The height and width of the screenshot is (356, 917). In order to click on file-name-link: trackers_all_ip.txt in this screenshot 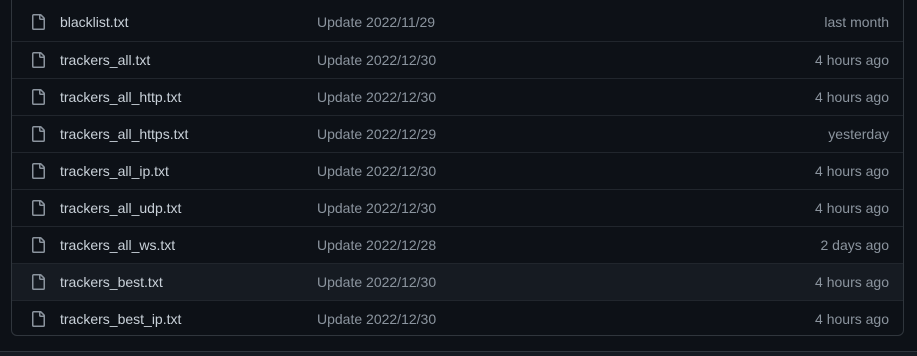, I will do `click(114, 171)`.